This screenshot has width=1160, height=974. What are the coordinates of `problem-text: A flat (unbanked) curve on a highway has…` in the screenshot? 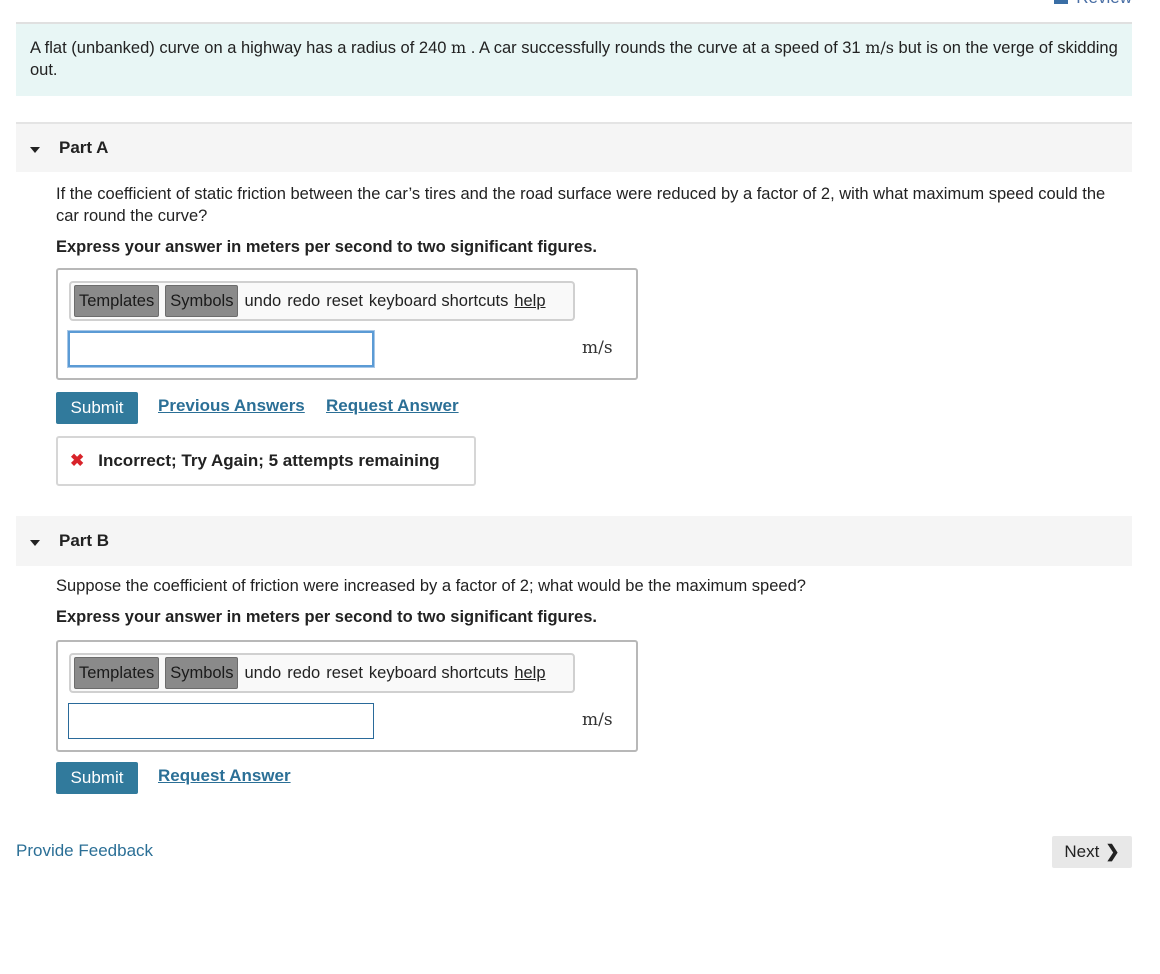 It's located at (241, 48).